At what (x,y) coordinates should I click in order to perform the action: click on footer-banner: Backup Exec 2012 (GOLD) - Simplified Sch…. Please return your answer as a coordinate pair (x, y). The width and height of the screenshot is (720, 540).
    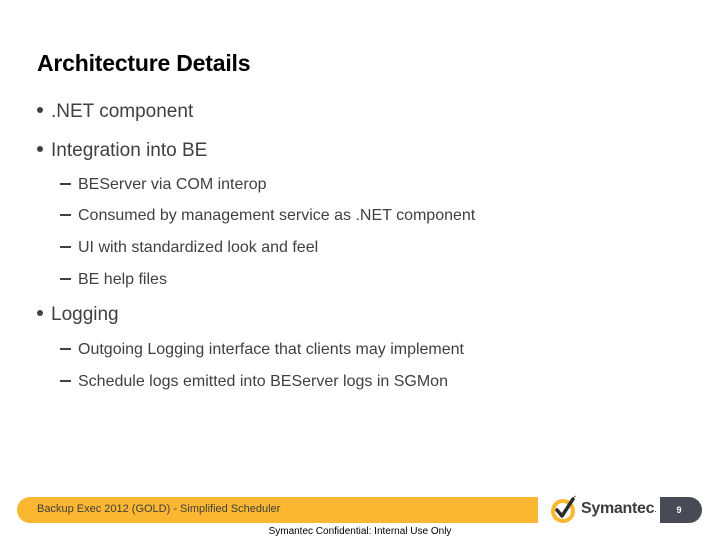
    Looking at the image, I should click on (277, 510).